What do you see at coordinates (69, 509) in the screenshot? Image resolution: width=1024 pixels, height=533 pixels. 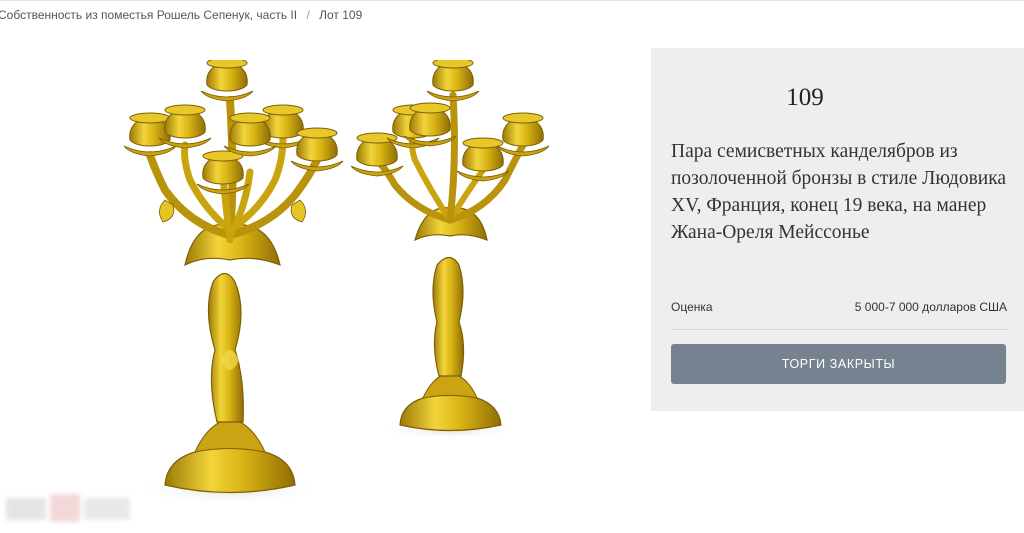 I see `blurred-watermark` at bounding box center [69, 509].